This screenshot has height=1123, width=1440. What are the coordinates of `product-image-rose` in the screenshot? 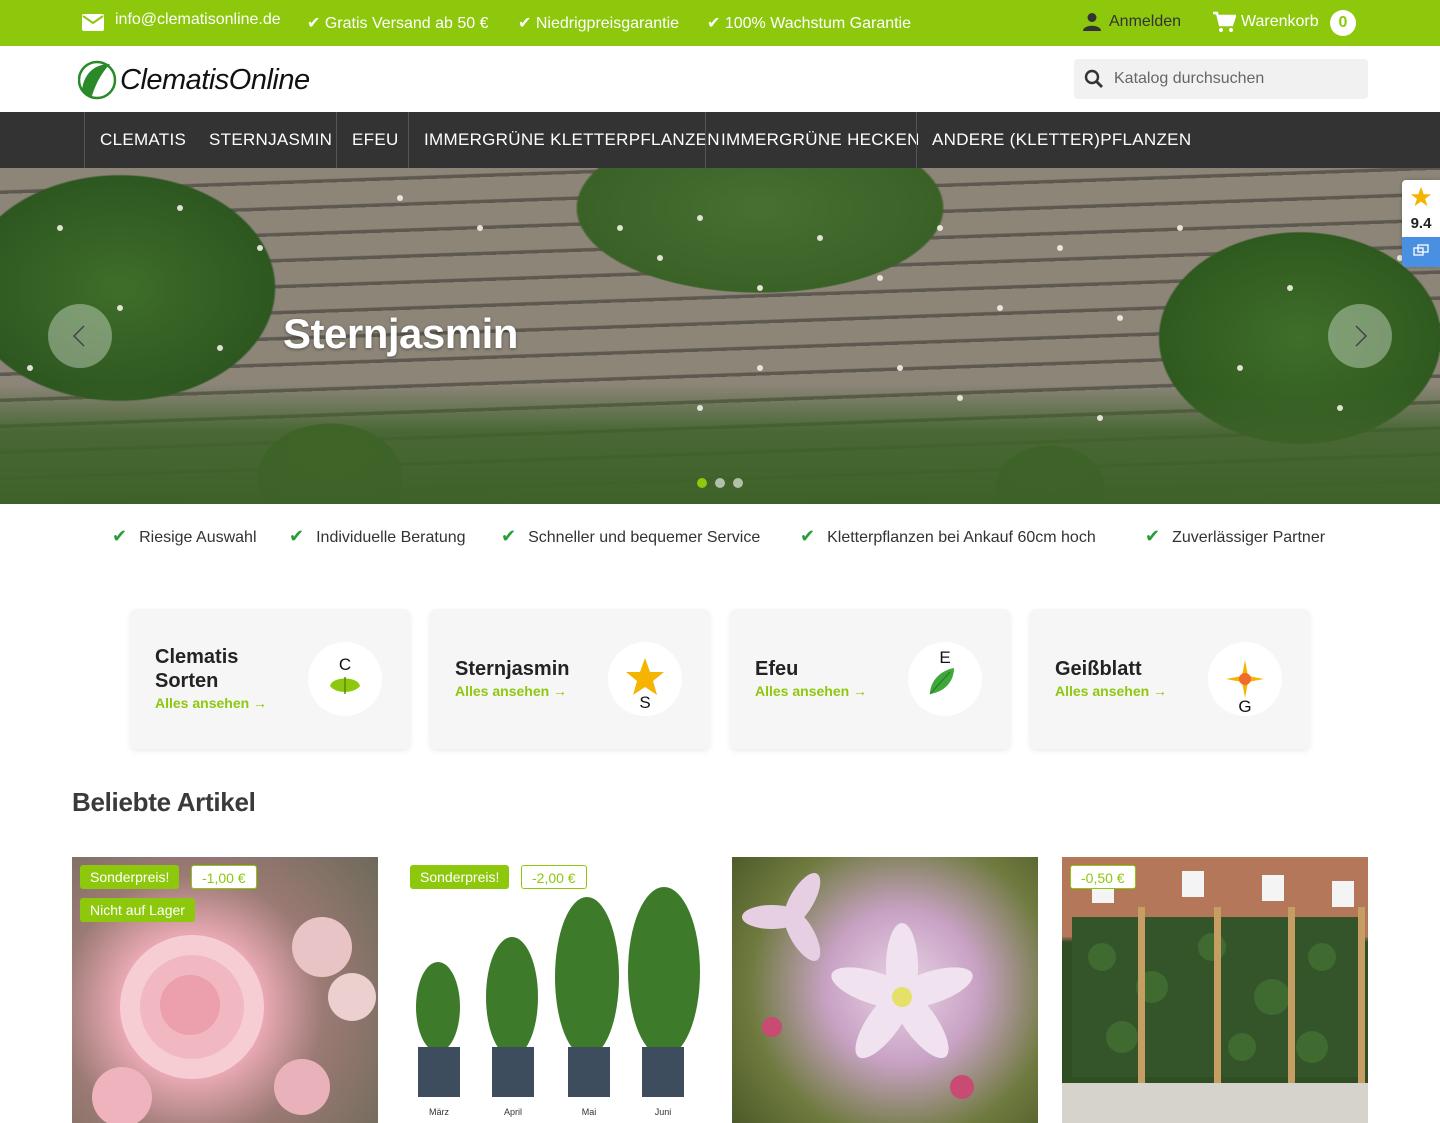 It's located at (234, 1020).